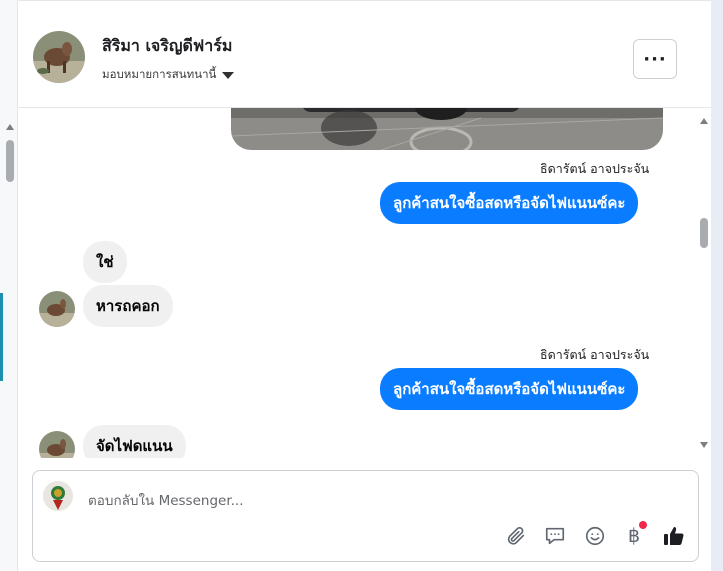 The height and width of the screenshot is (571, 723). What do you see at coordinates (58, 496) in the screenshot?
I see `page-avatar` at bounding box center [58, 496].